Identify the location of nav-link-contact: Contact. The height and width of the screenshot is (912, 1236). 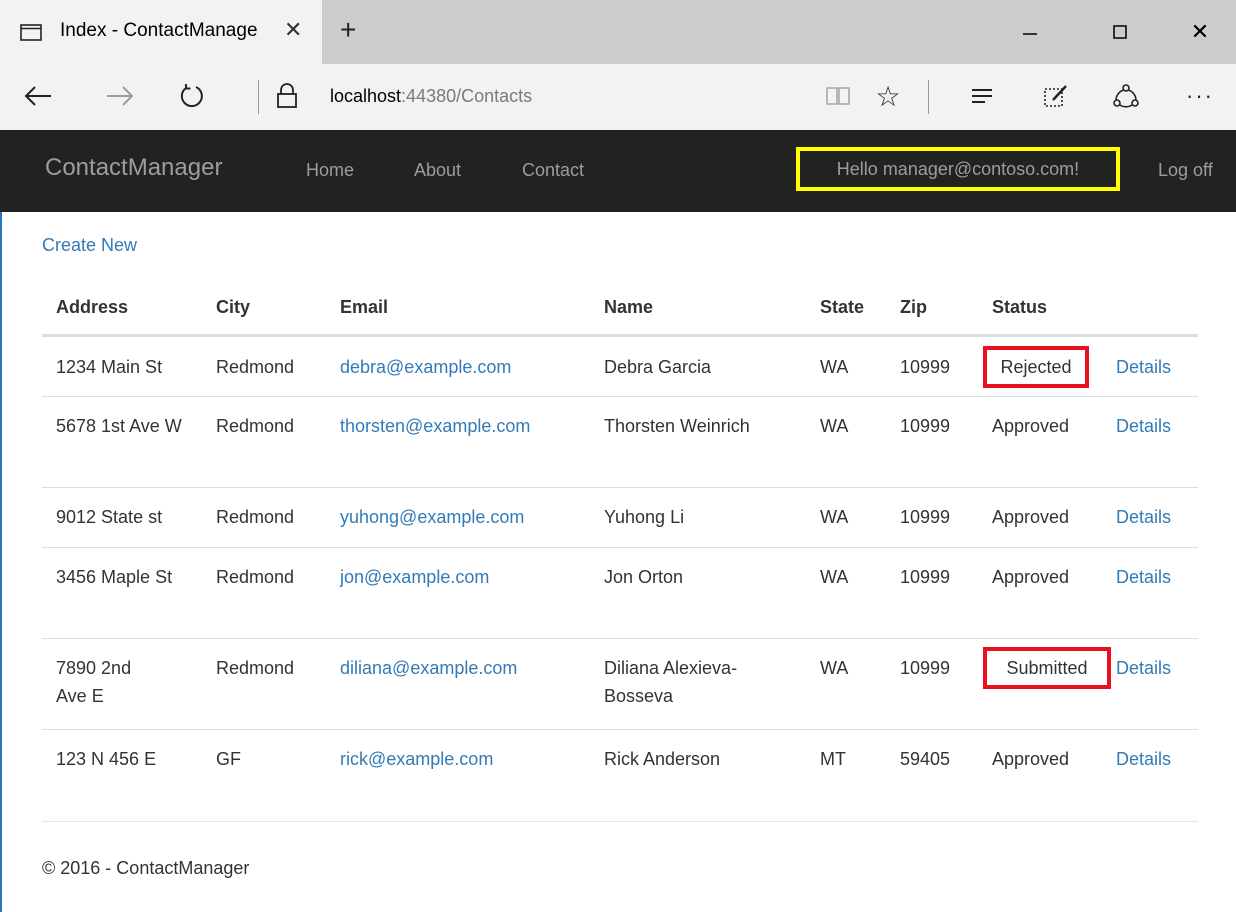
(553, 170).